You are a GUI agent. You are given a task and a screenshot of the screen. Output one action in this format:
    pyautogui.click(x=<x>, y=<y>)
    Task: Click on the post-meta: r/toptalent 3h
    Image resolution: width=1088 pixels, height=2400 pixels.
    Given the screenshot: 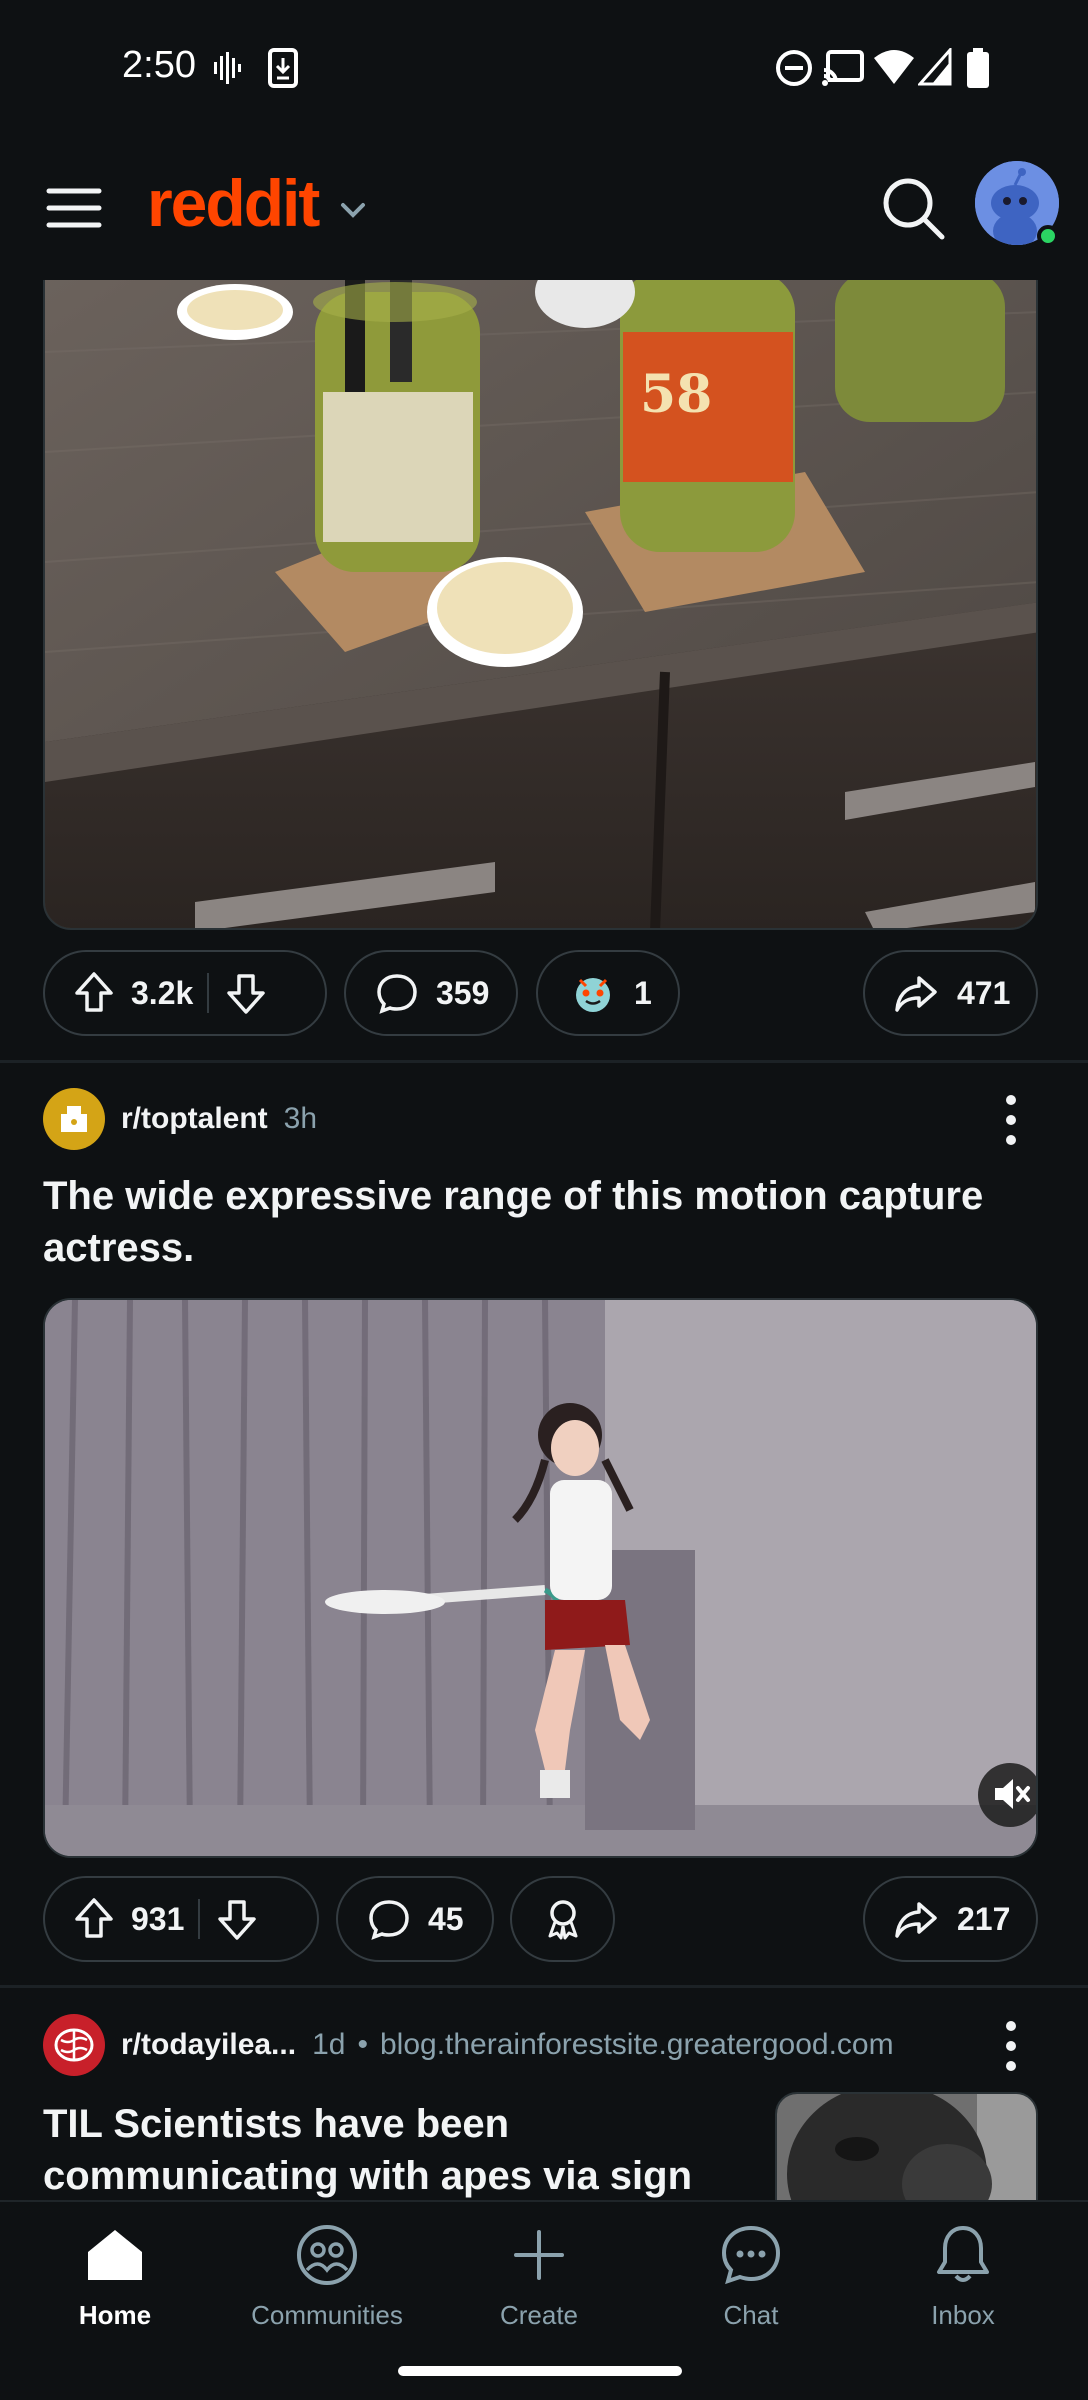 What is the action you would take?
    pyautogui.click(x=180, y=1119)
    